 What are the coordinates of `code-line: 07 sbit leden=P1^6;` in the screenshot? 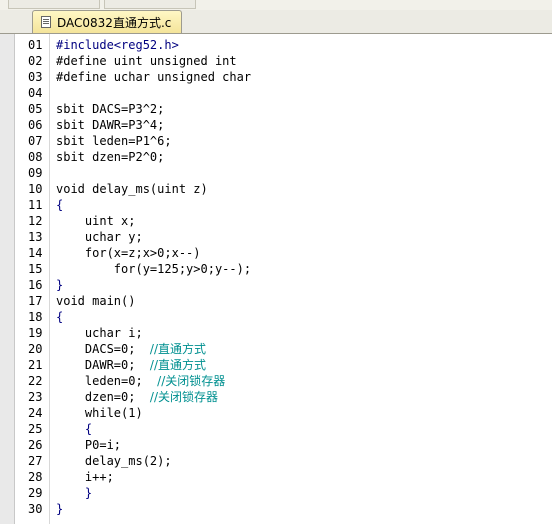 It's located at (276, 141).